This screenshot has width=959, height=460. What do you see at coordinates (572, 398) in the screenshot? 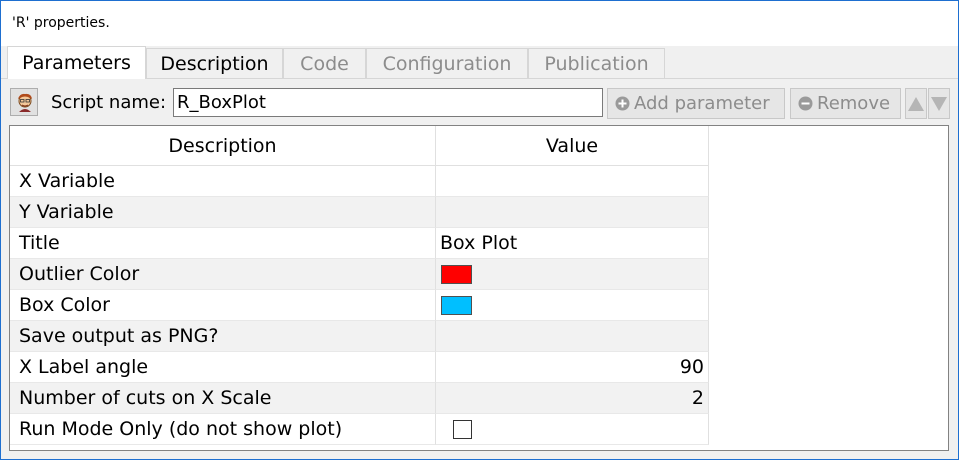
I see `row-value: 2` at bounding box center [572, 398].